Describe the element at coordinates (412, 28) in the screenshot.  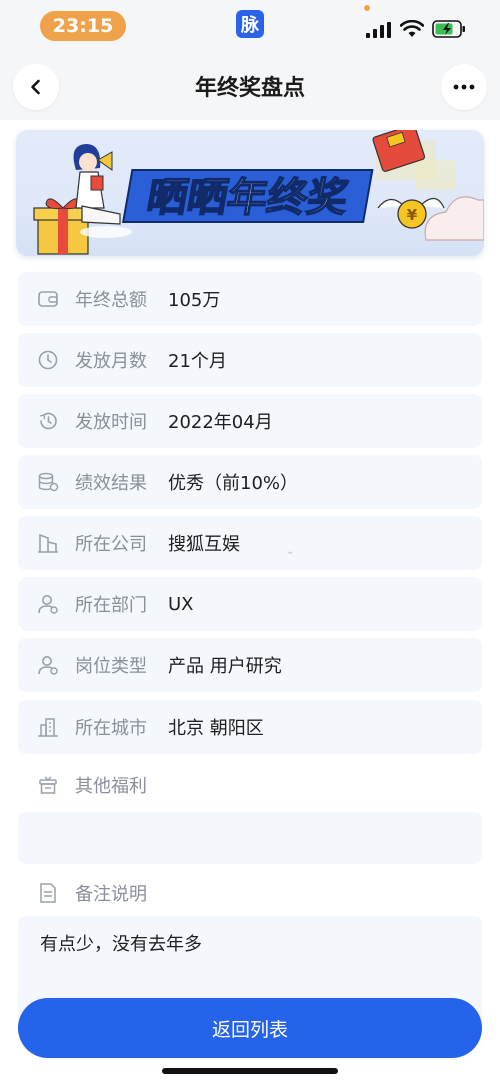
I see `wifi-icon` at that location.